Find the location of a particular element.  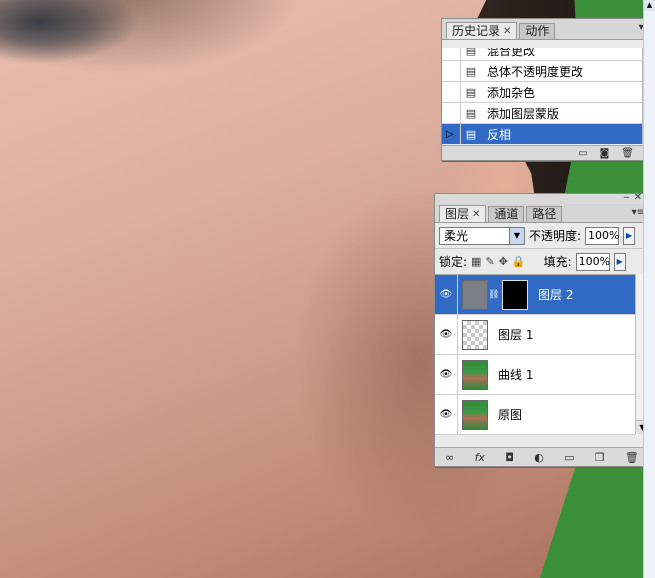

history-item-label: 添加杂色 is located at coordinates (511, 92).